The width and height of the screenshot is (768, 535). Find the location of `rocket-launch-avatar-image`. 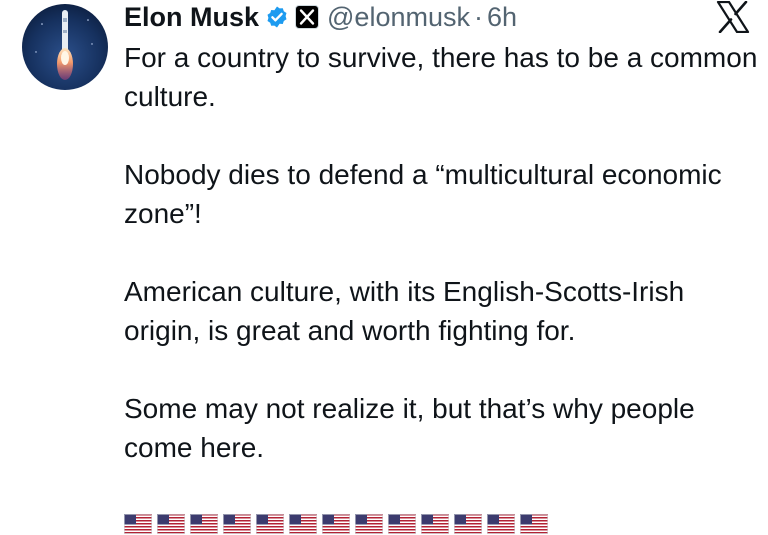

rocket-launch-avatar-image is located at coordinates (65, 47).